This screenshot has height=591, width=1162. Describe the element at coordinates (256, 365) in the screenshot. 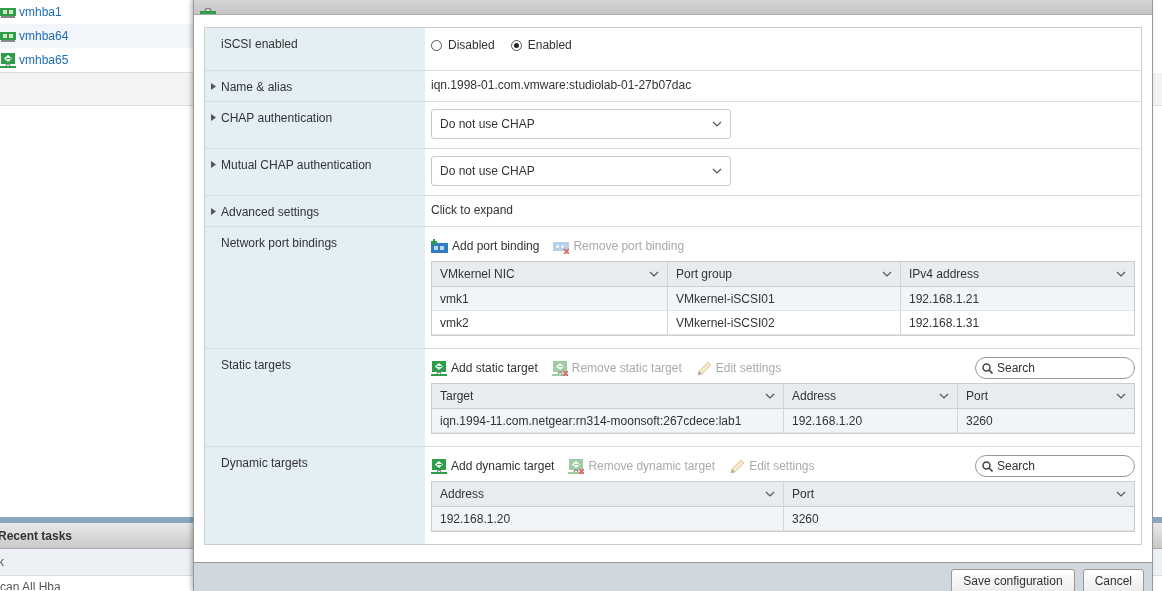

I see `setting-label: Static targets` at that location.